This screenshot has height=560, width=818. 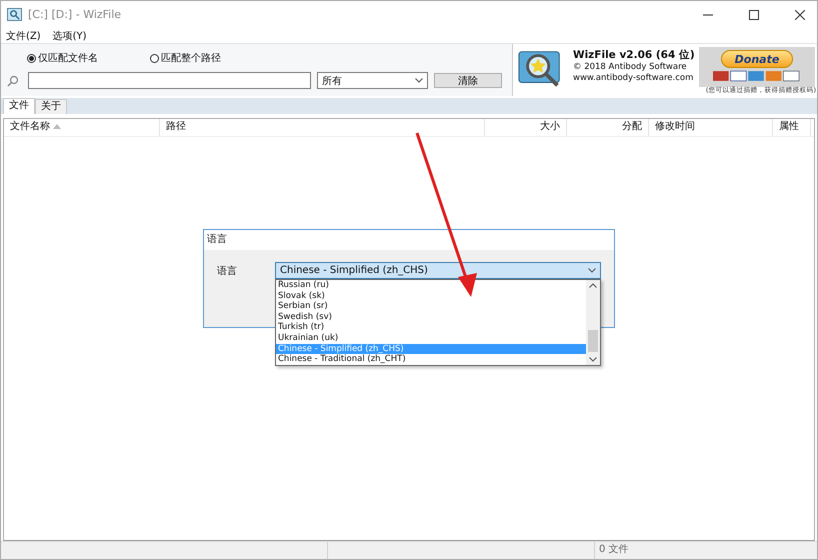 What do you see at coordinates (593, 285) in the screenshot?
I see `scroll-up-icon` at bounding box center [593, 285].